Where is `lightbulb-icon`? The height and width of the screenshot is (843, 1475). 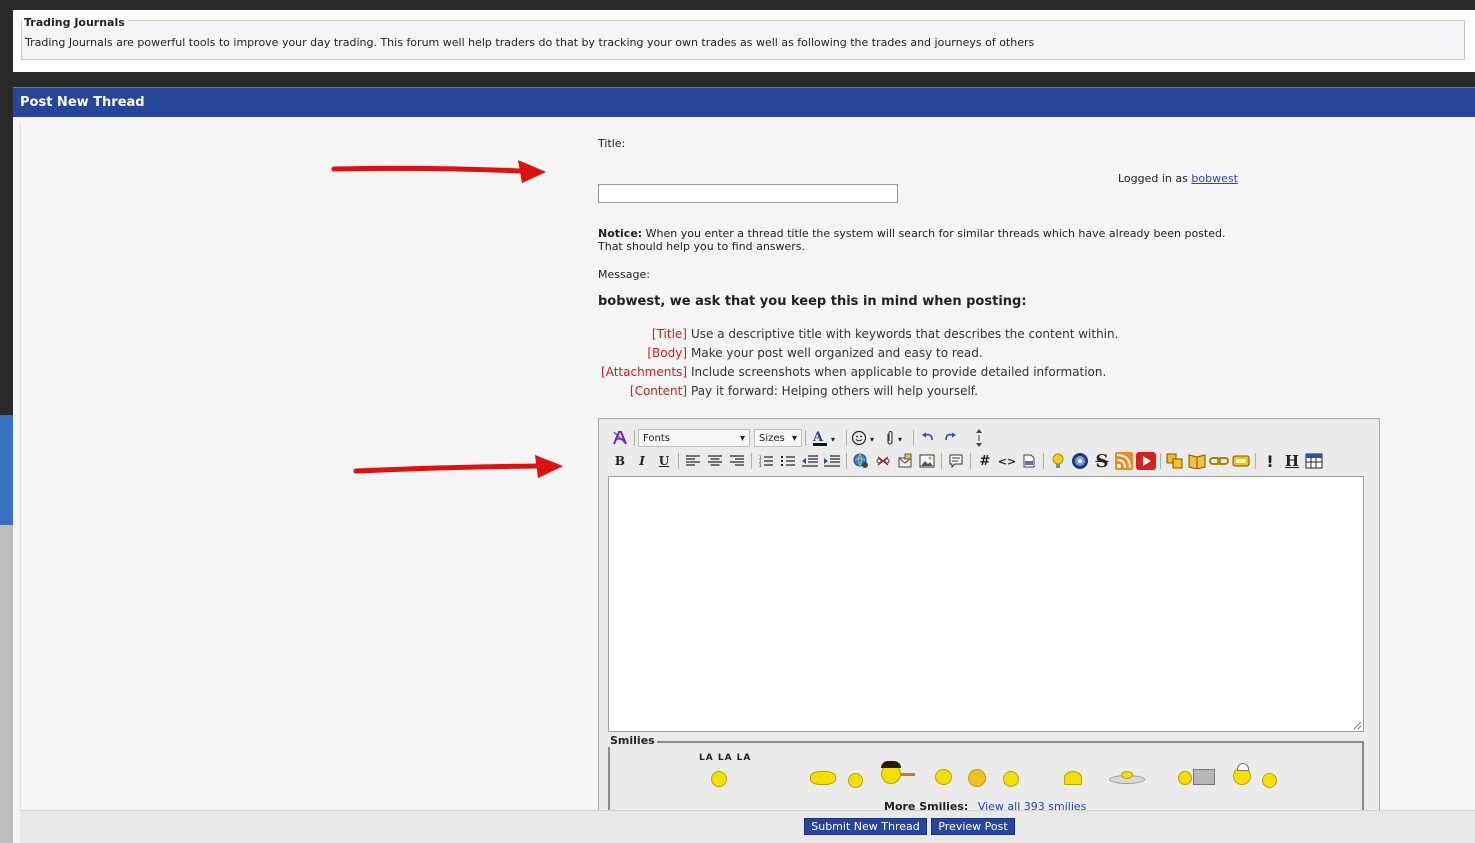 lightbulb-icon is located at coordinates (1058, 461).